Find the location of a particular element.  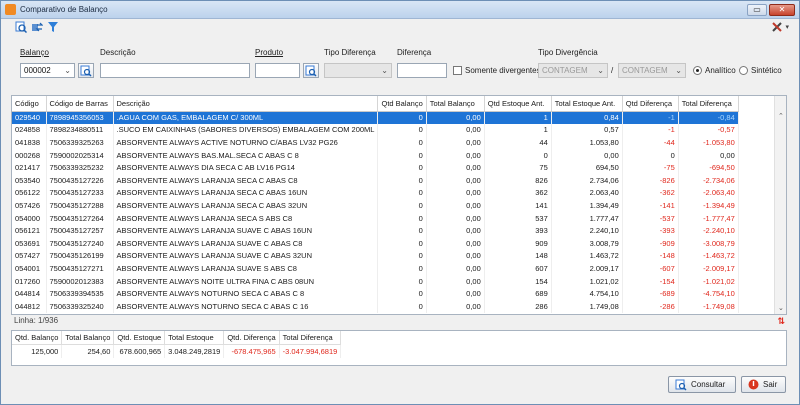

table-cell: -1.053,80 is located at coordinates (708, 142).